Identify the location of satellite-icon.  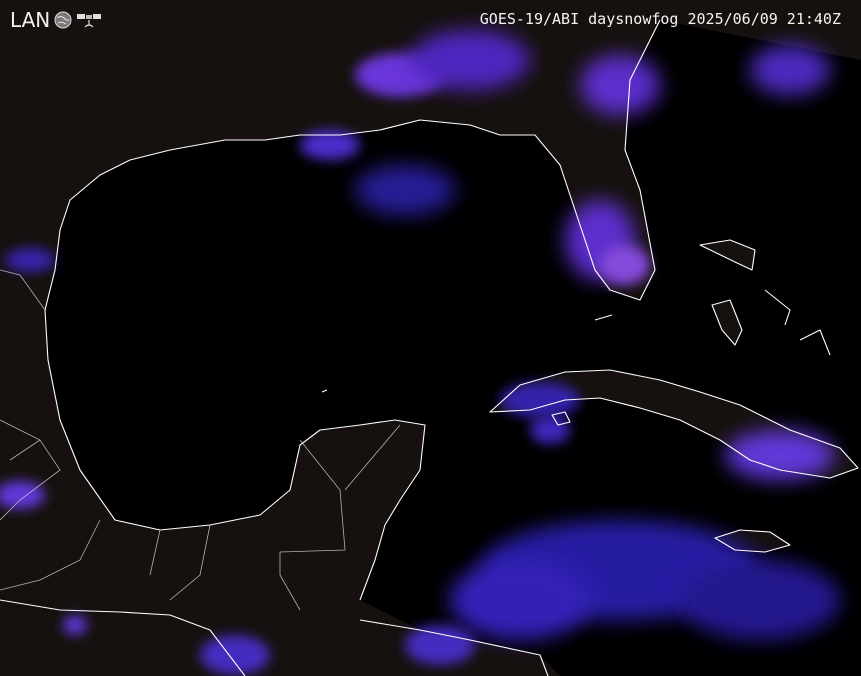
(89, 20).